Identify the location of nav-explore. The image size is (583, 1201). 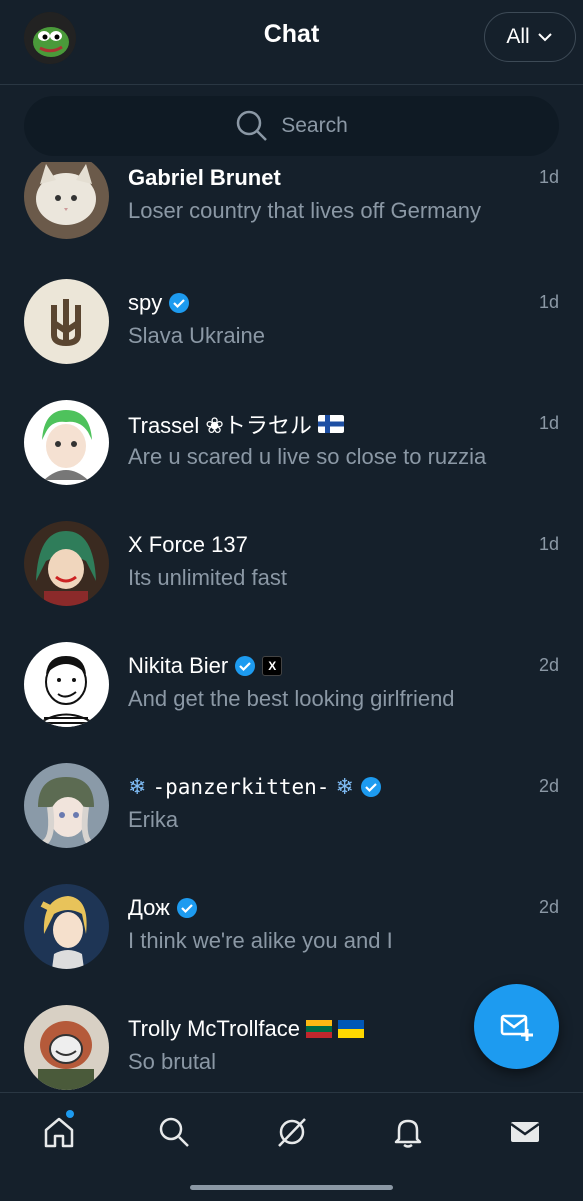
(174, 1132).